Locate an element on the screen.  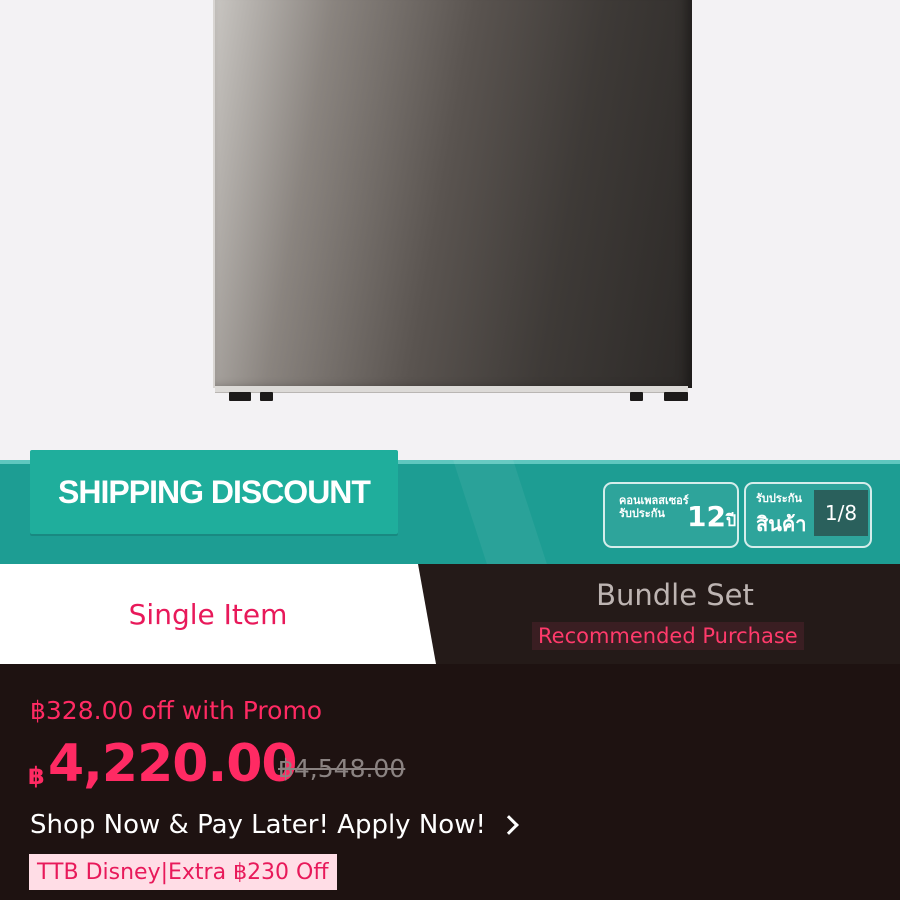
tab-single-item-label: Single Item is located at coordinates (208, 614).